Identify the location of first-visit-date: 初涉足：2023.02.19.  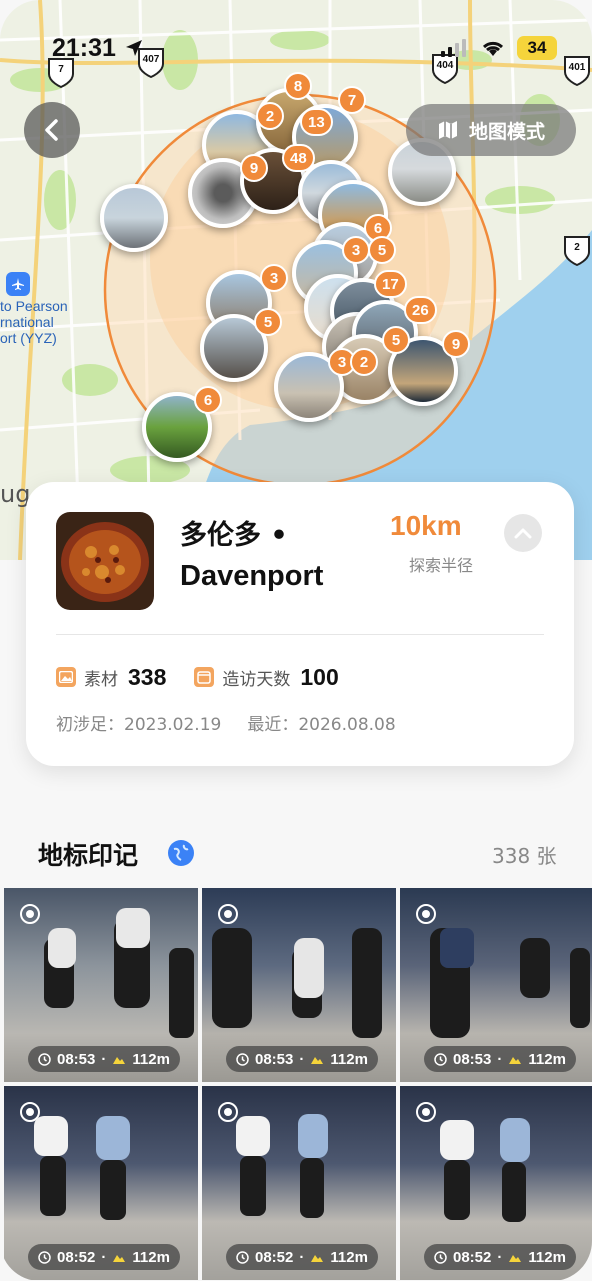
(139, 725).